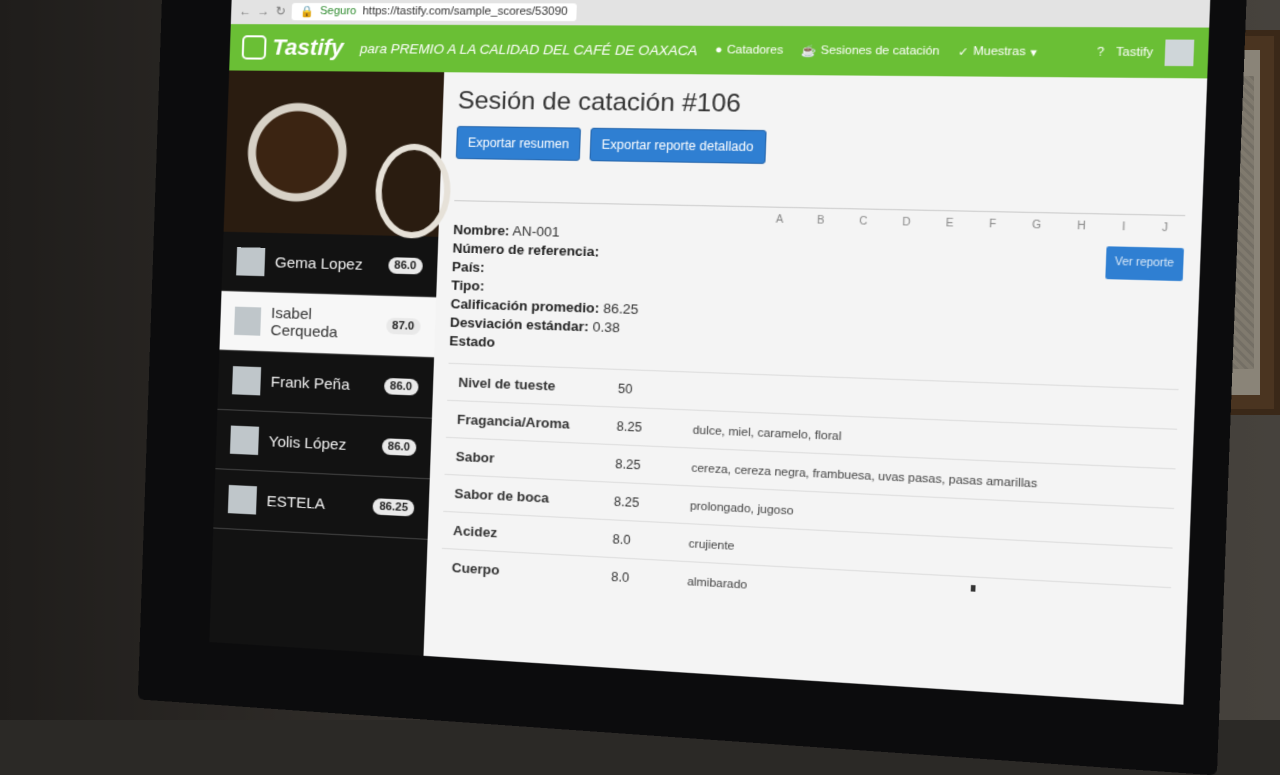  What do you see at coordinates (296, 502) in the screenshot?
I see `taster-name: ESTELA` at bounding box center [296, 502].